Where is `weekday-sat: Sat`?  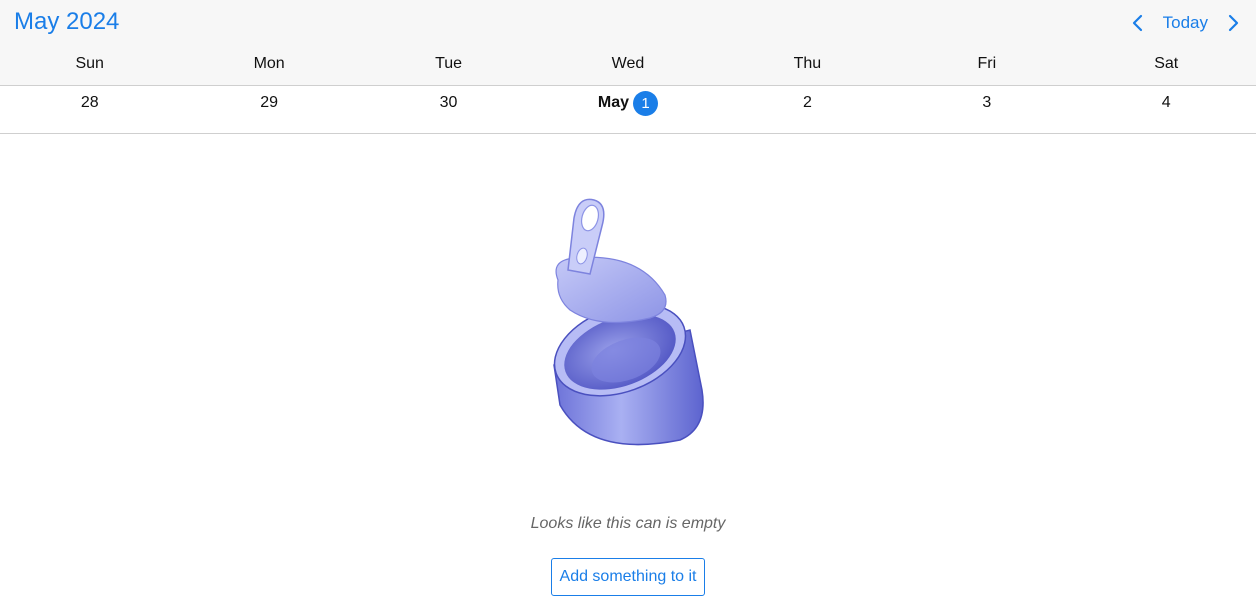 weekday-sat: Sat is located at coordinates (1166, 63).